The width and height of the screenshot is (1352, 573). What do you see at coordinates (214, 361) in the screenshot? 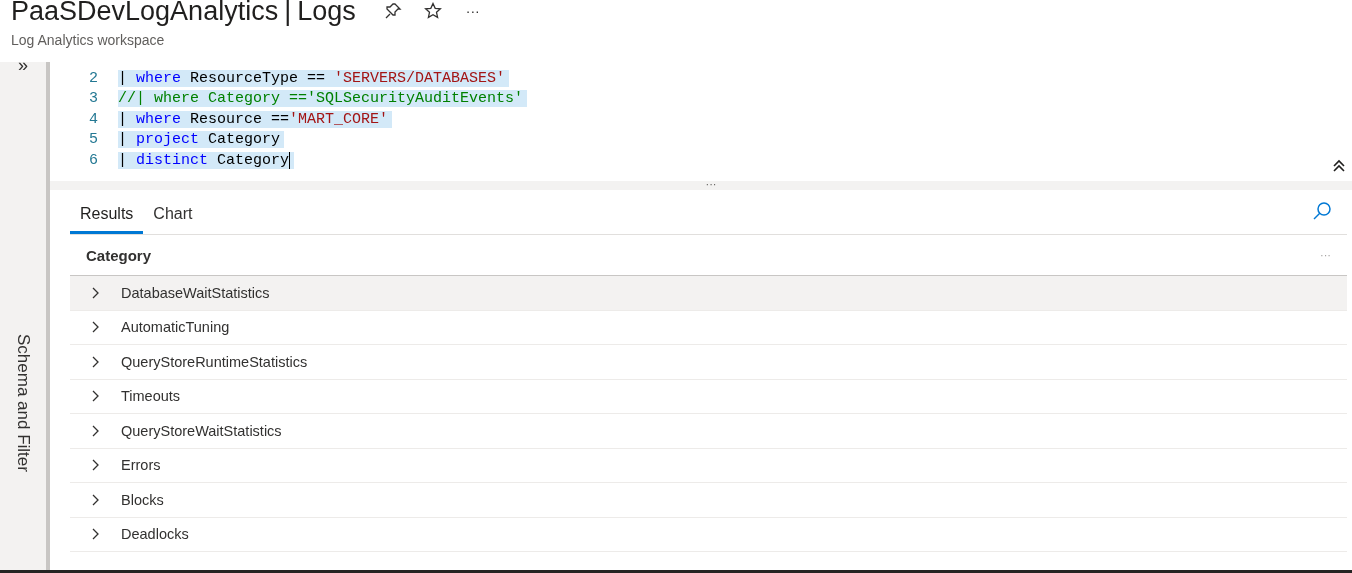
I see `table-cell: QueryStoreRuntimeStatistics` at bounding box center [214, 361].